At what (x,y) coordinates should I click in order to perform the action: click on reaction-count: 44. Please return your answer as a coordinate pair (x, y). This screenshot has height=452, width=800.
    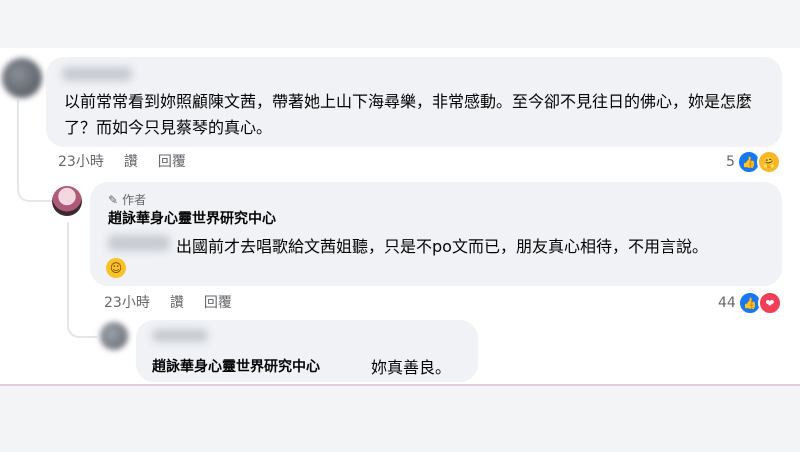
    Looking at the image, I should click on (727, 303).